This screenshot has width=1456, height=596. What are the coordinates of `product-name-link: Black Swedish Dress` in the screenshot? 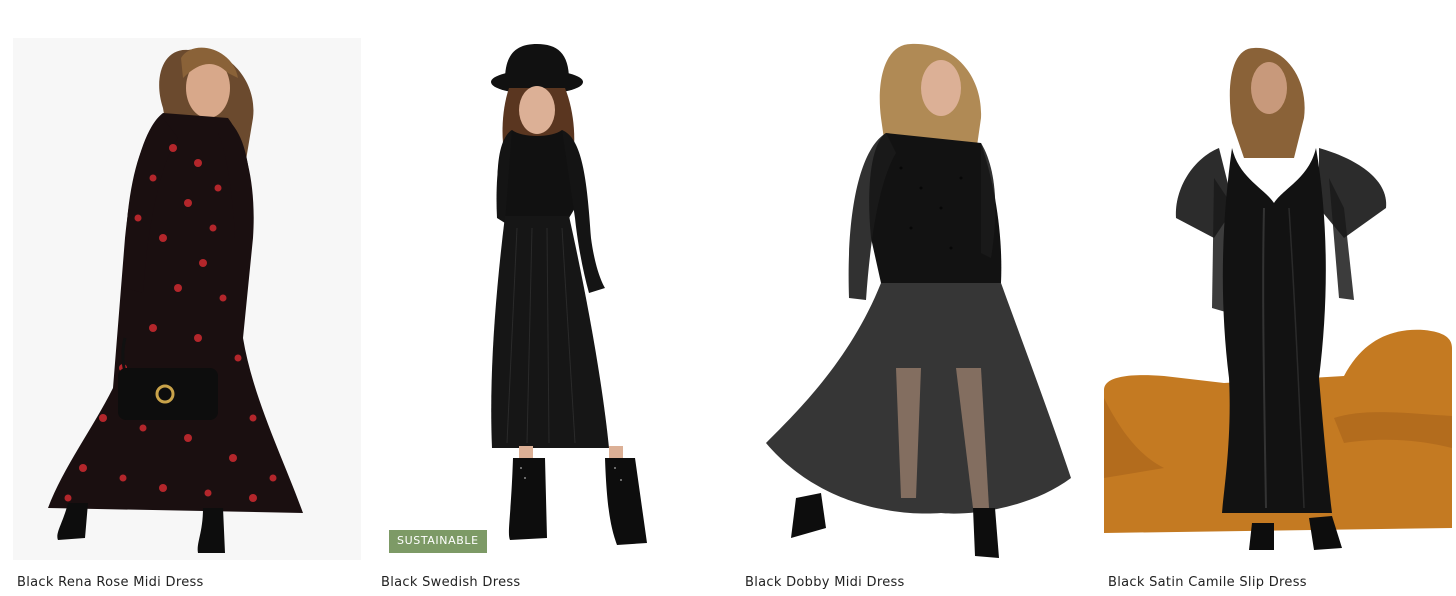 It's located at (551, 582).